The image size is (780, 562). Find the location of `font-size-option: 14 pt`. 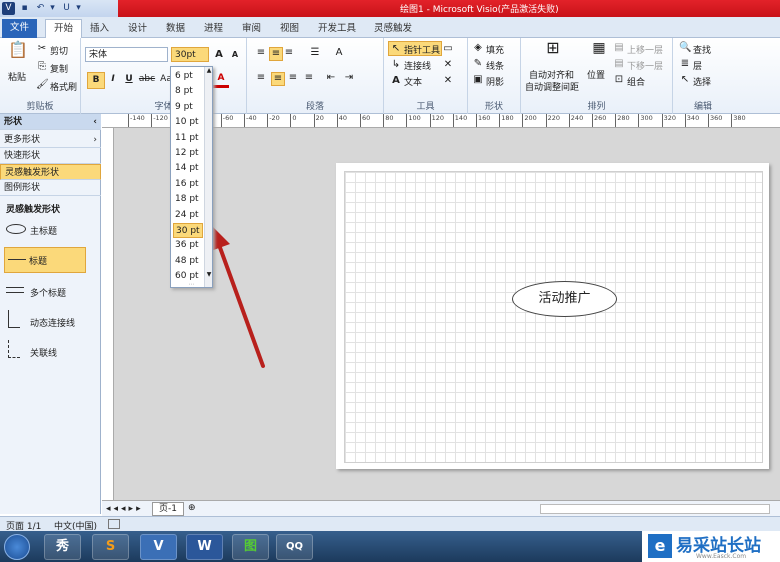

font-size-option: 14 pt is located at coordinates (188, 168).